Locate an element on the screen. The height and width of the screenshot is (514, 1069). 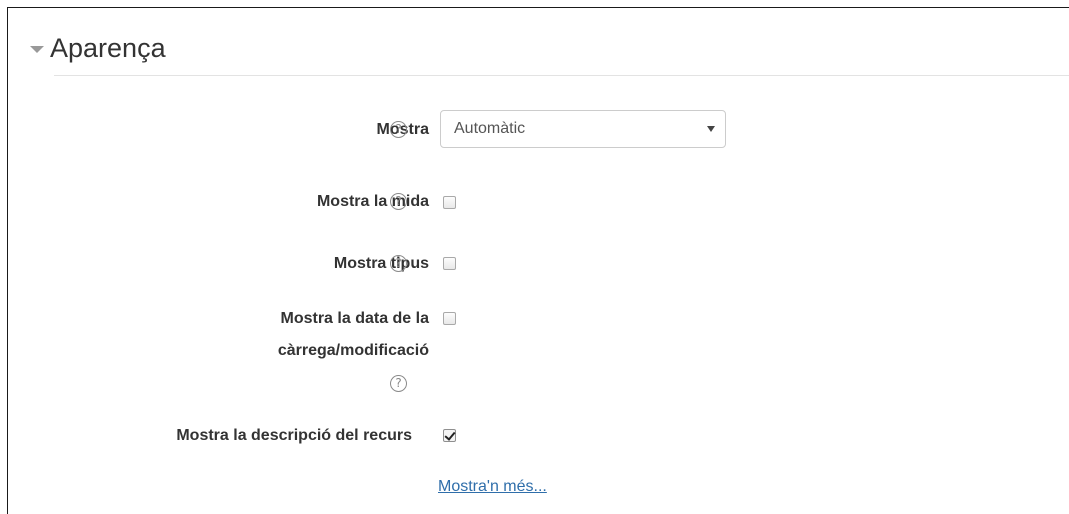
display-select: Automàtic is located at coordinates (583, 129).